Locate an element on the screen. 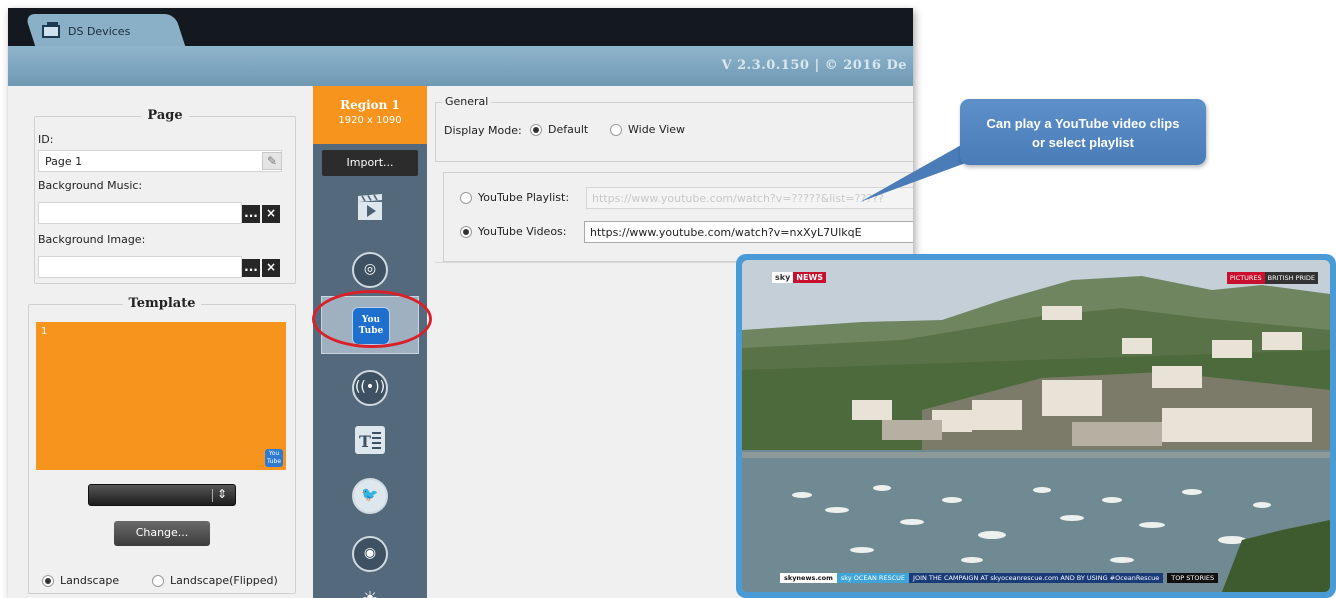  youtube-videos-option: YouTube Videos: is located at coordinates (513, 231).